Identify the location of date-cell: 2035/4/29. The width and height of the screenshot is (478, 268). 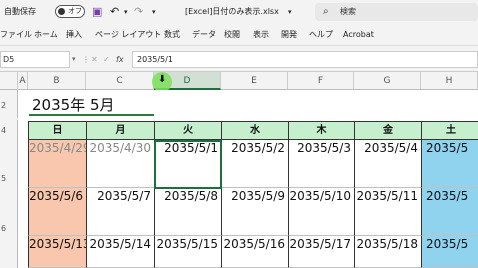
(57, 164).